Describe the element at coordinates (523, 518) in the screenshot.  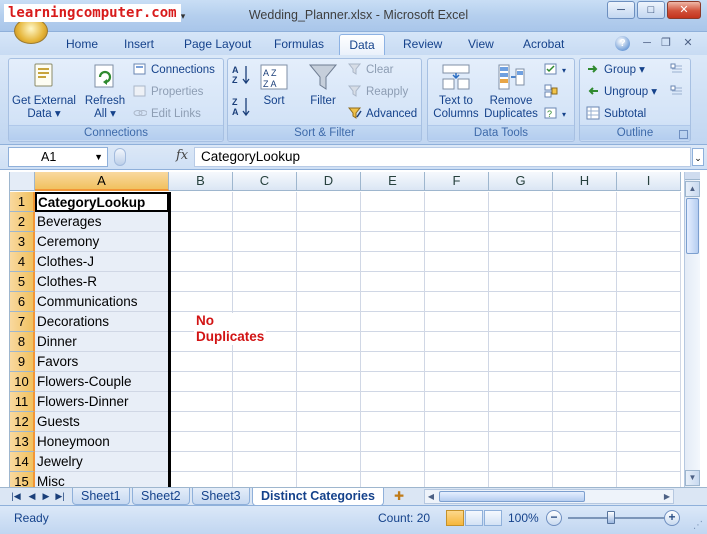
I see `zoom-level: 100%` at that location.